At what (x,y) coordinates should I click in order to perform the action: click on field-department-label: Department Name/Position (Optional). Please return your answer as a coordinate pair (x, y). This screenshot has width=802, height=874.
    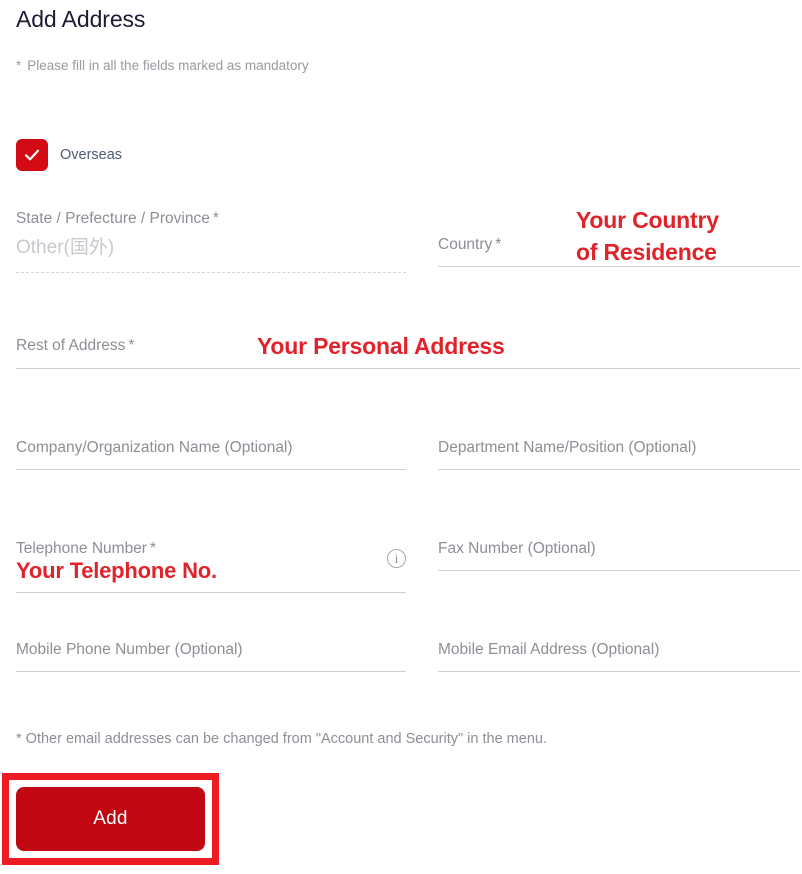
    Looking at the image, I should click on (567, 447).